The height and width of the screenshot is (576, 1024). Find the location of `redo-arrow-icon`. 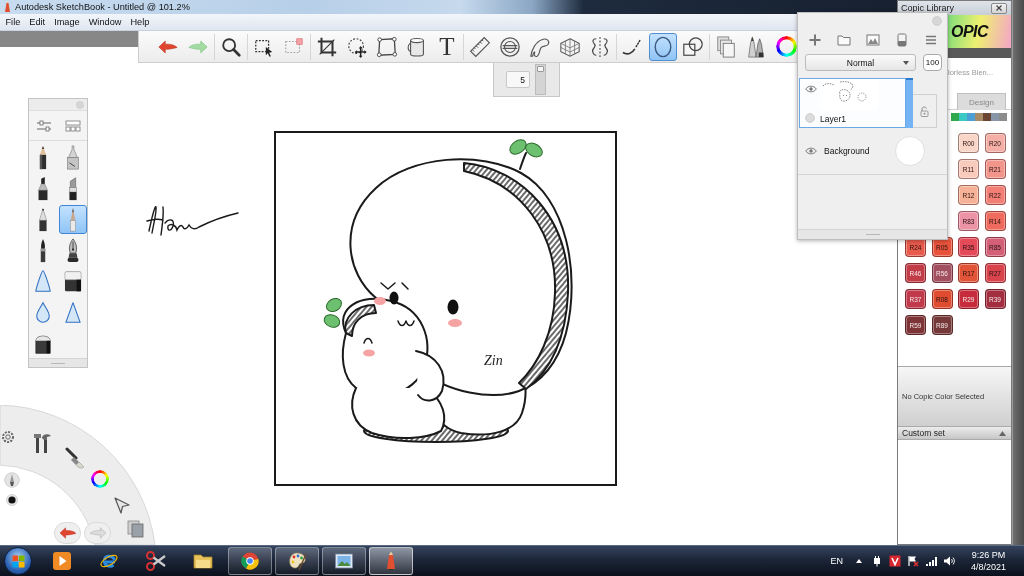

redo-arrow-icon is located at coordinates (97, 533).